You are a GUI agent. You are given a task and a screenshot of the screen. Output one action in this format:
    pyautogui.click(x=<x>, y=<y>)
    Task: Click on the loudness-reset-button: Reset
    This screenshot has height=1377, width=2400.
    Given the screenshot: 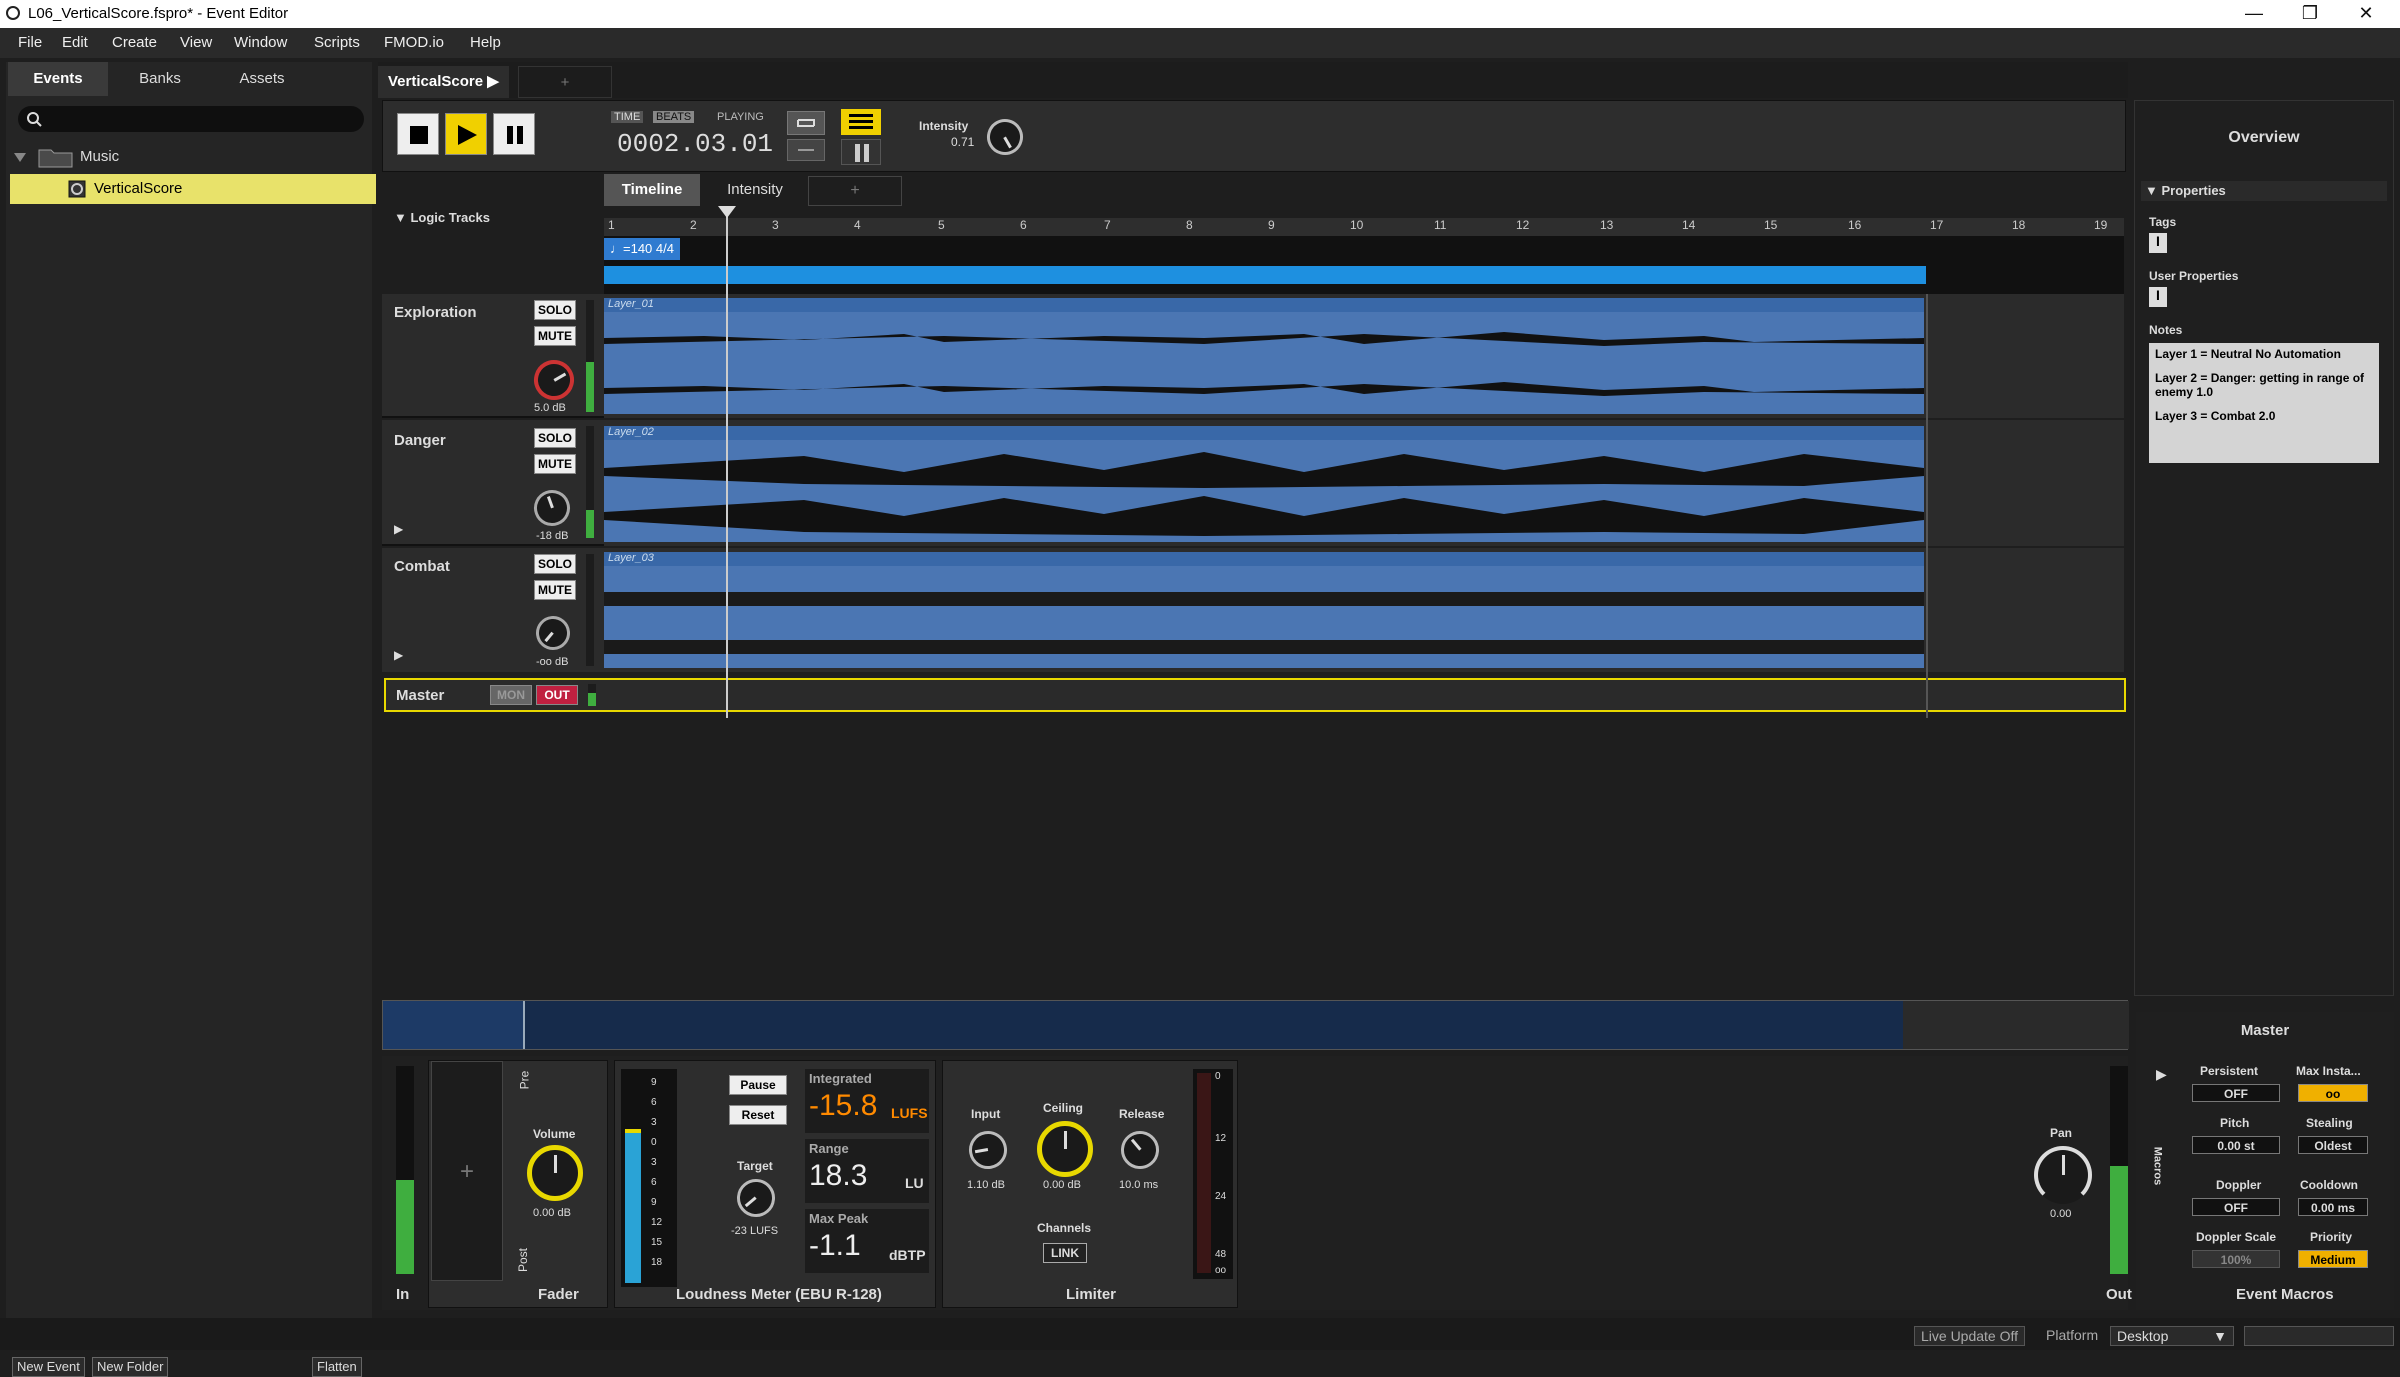 What is the action you would take?
    pyautogui.click(x=758, y=1115)
    